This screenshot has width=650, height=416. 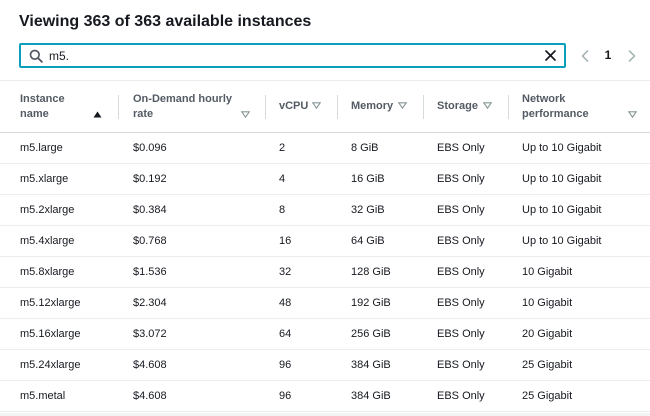 What do you see at coordinates (544, 99) in the screenshot?
I see `column-header-label: Network` at bounding box center [544, 99].